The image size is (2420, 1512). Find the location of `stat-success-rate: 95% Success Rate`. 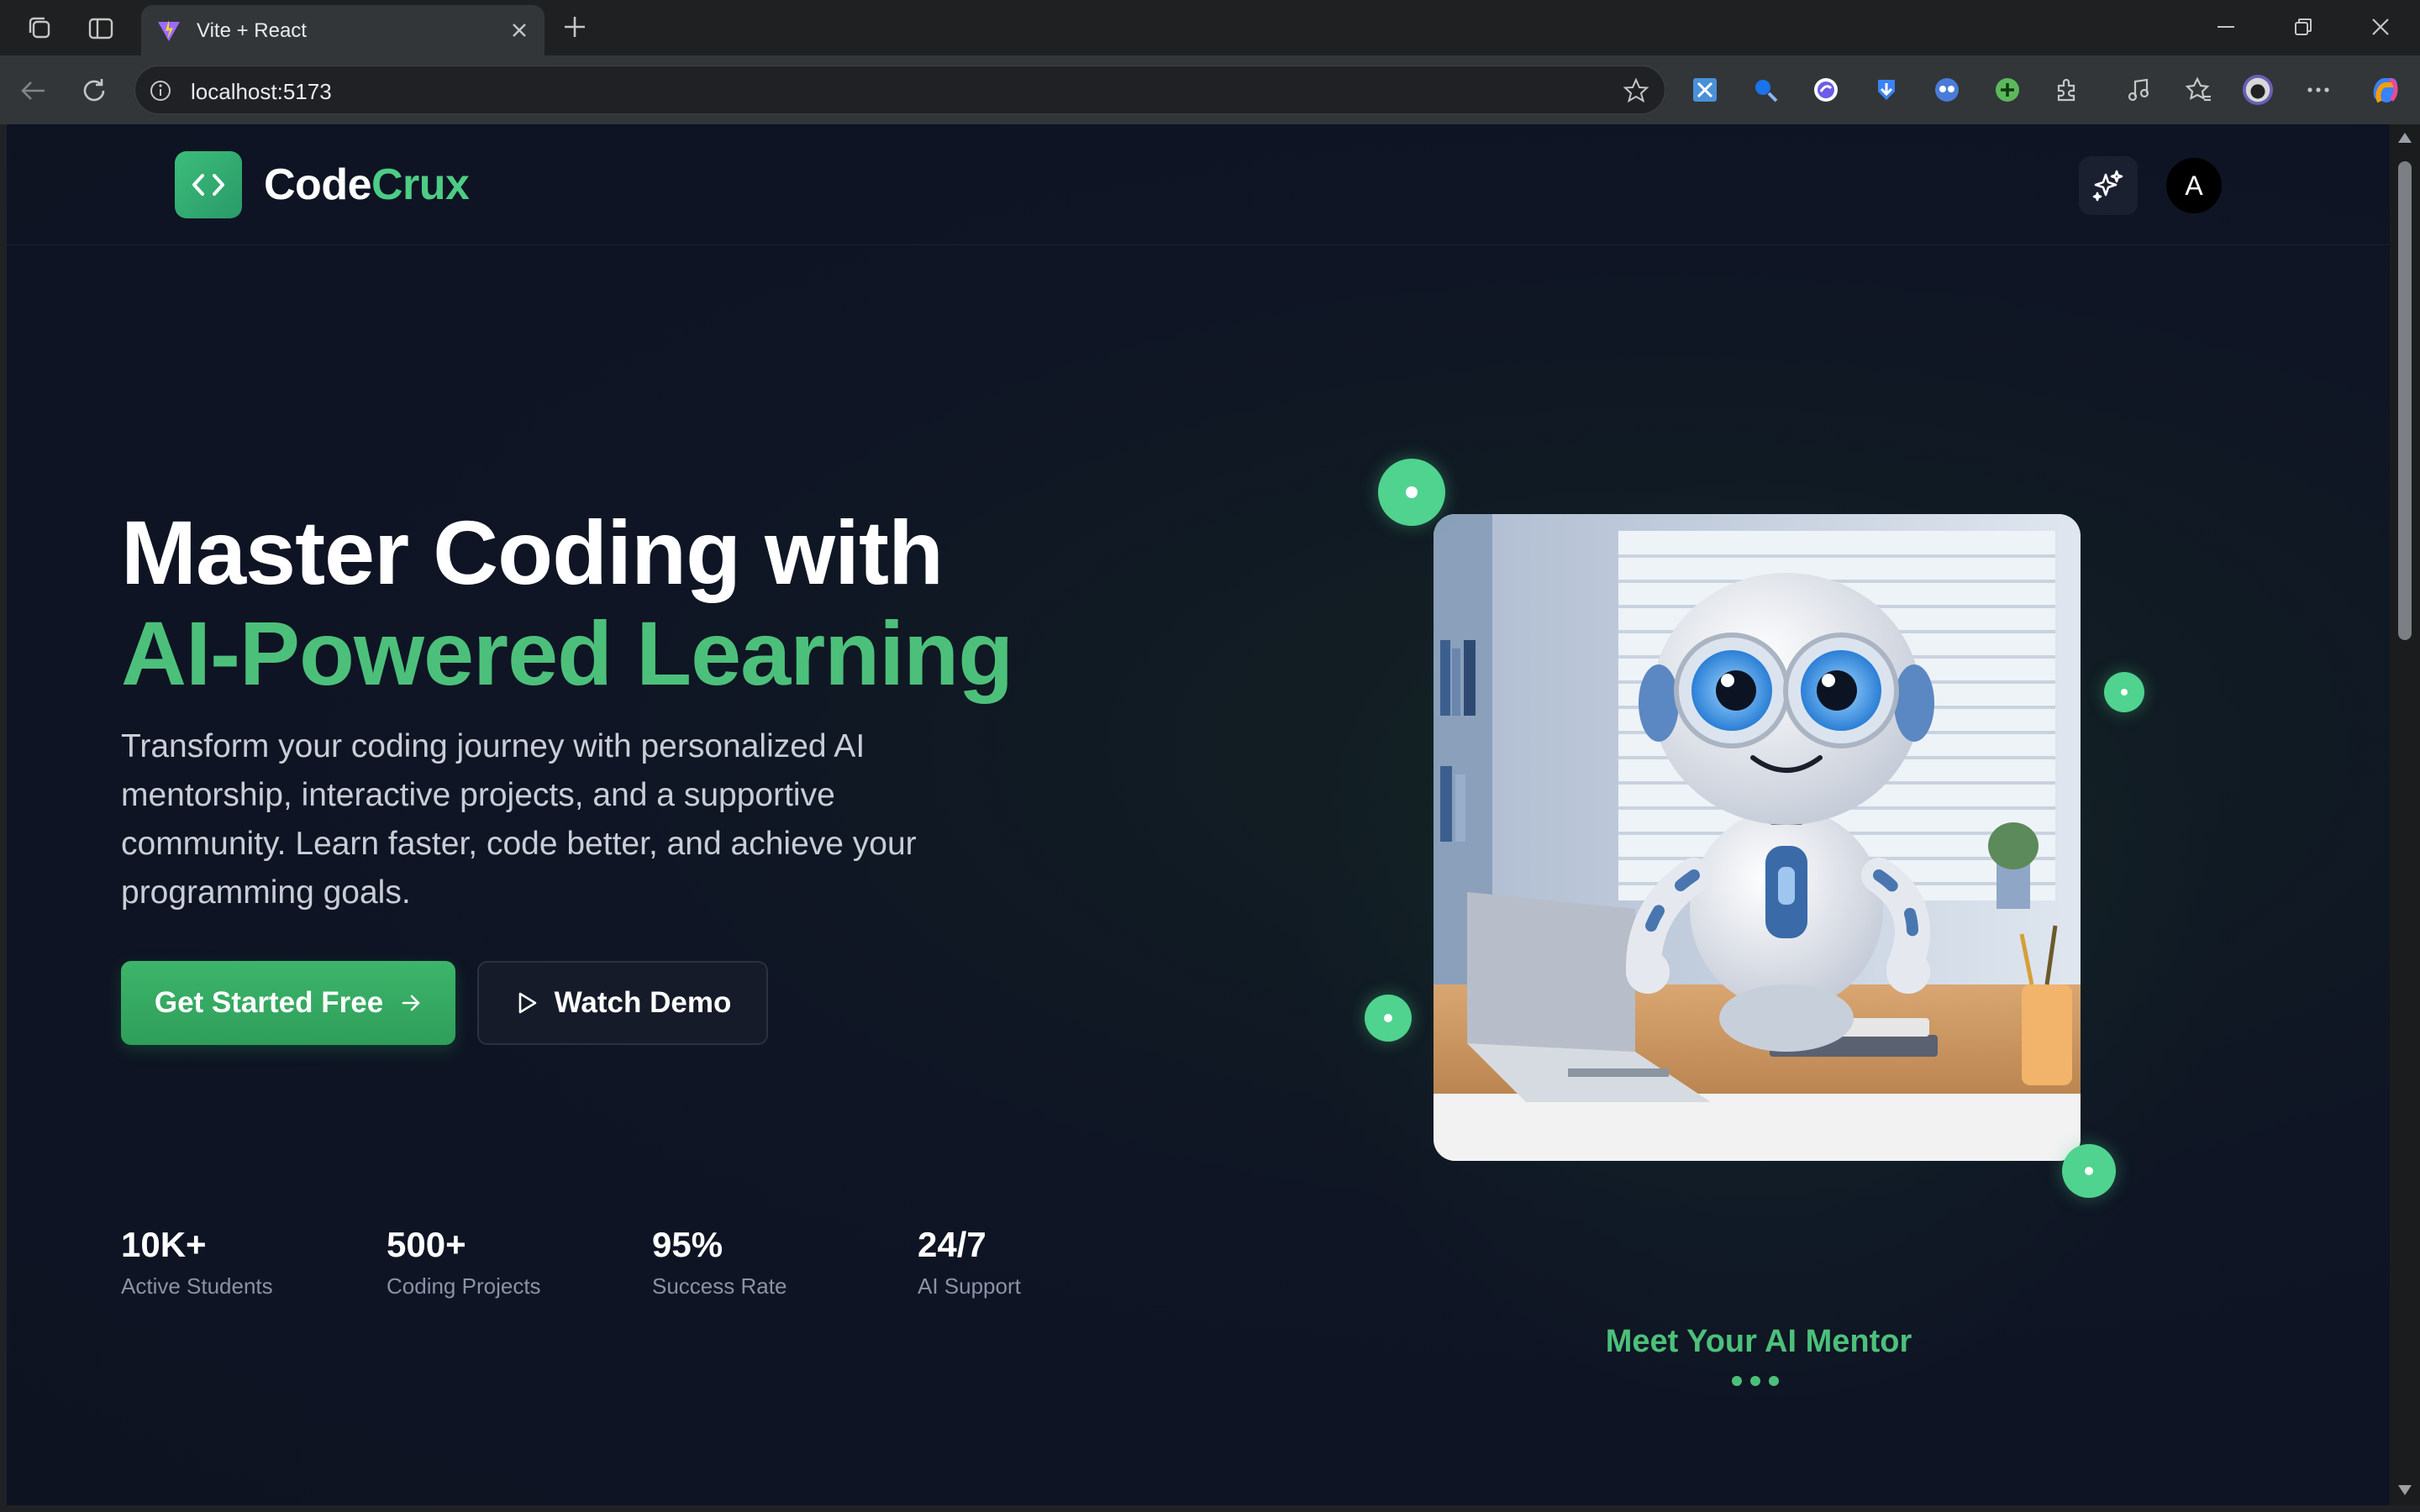

stat-success-rate: 95% Success Rate is located at coordinates (719, 1262).